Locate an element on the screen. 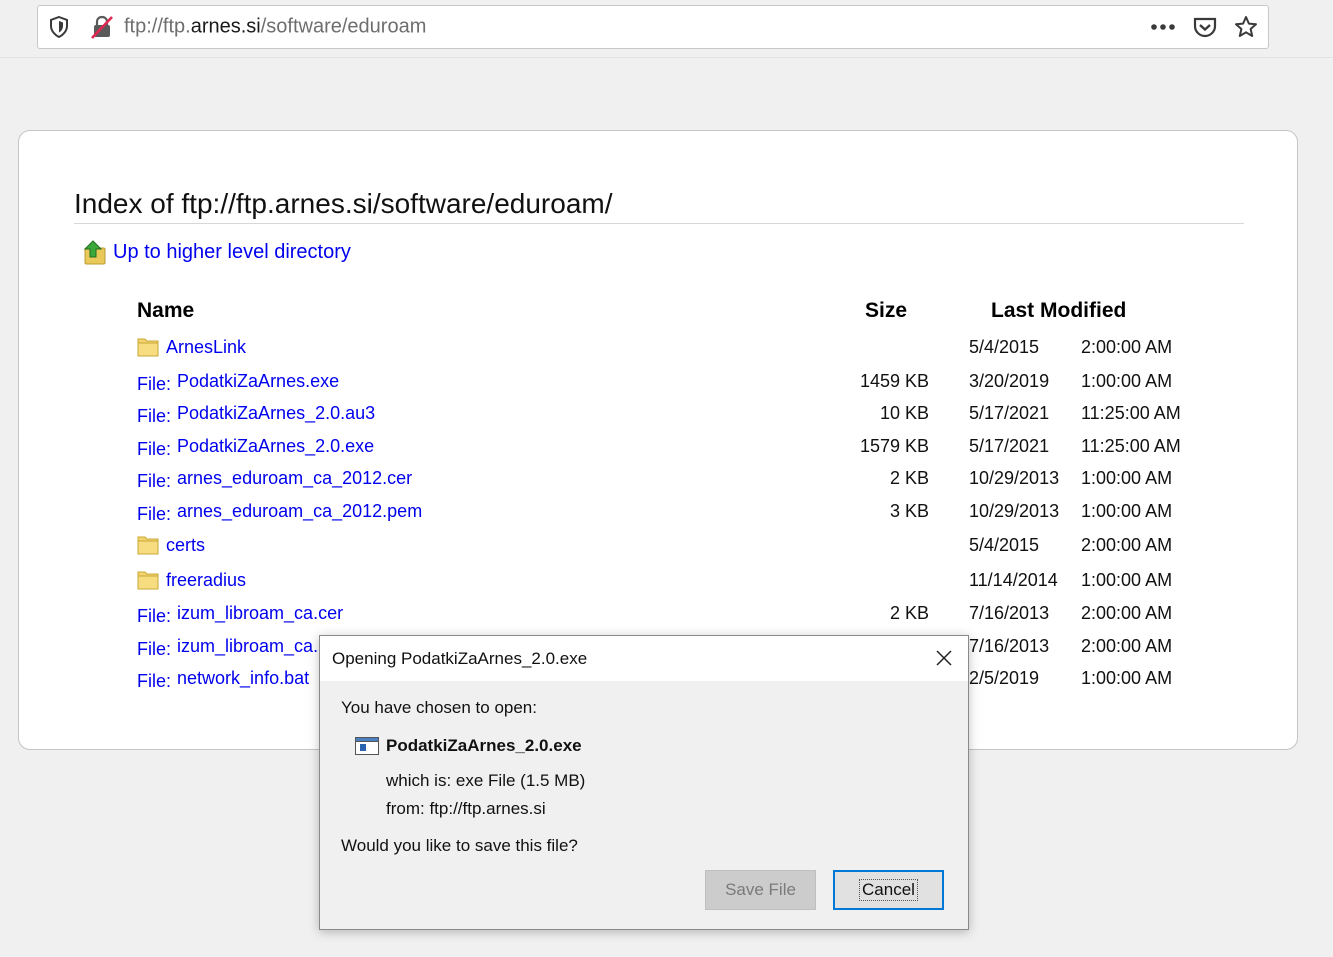 Image resolution: width=1333 pixels, height=957 pixels. column-header-modified: Last Modified is located at coordinates (1058, 311).